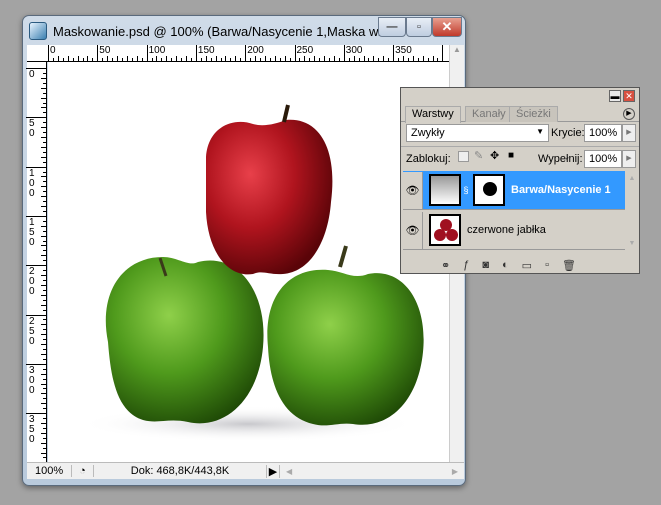 The image size is (661, 505). What do you see at coordinates (49, 471) in the screenshot?
I see `zoom-level: 100%` at bounding box center [49, 471].